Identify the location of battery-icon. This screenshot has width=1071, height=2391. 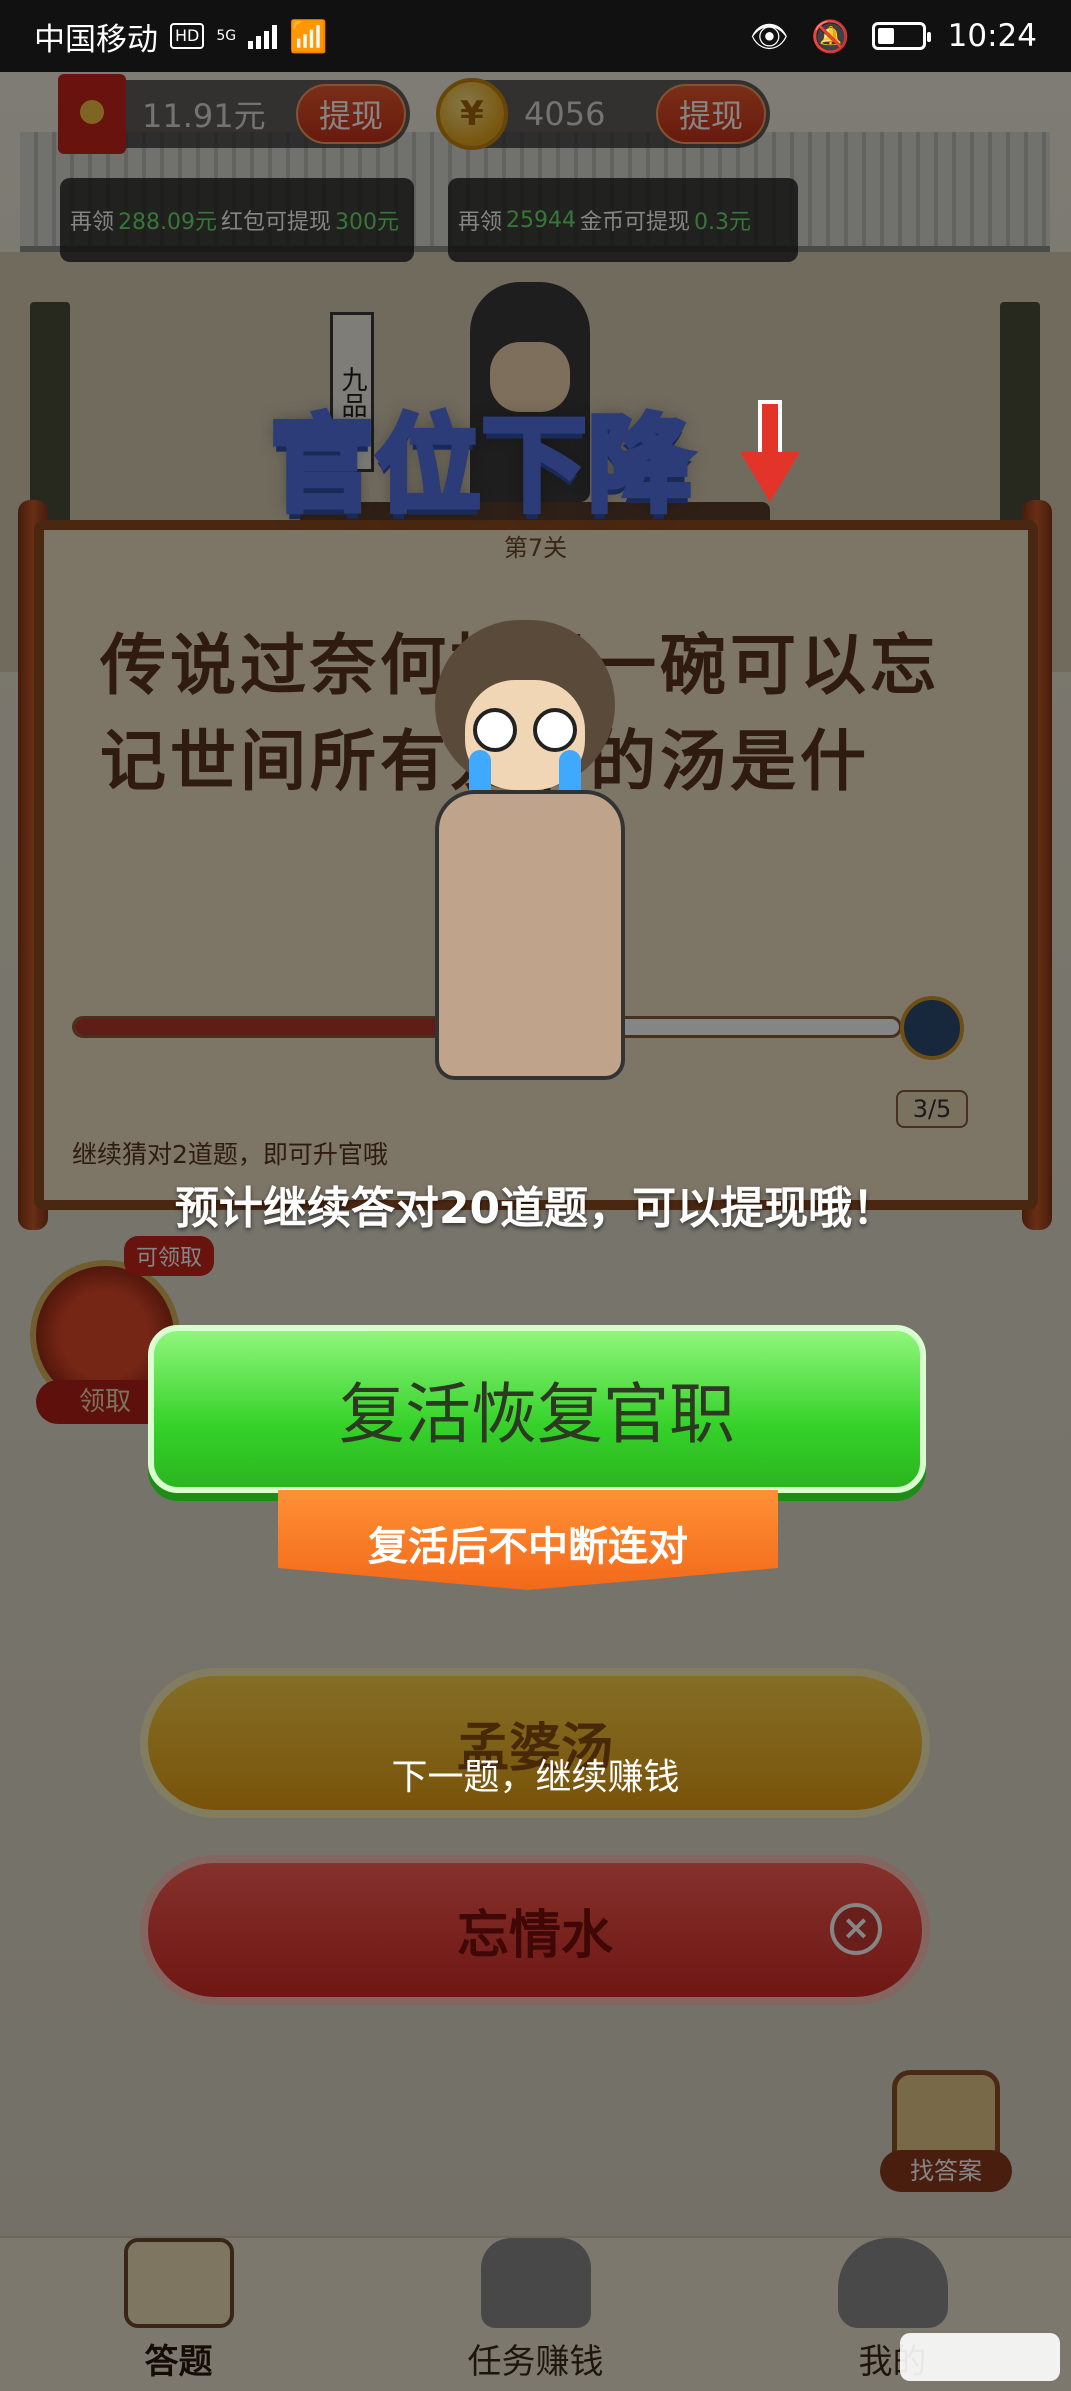
(901, 36).